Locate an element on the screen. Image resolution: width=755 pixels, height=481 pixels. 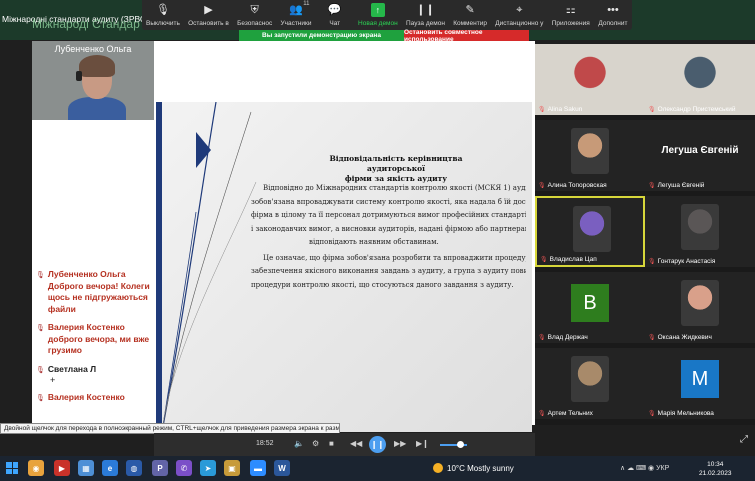
participant-tile: 🎙 Олександр Пристемський is located at coordinates (700, 79).